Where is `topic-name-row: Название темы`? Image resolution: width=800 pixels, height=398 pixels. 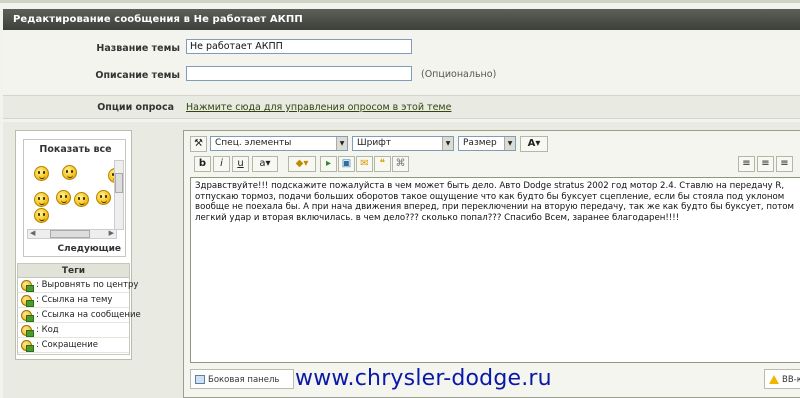
topic-name-row: Название темы is located at coordinates (401, 49).